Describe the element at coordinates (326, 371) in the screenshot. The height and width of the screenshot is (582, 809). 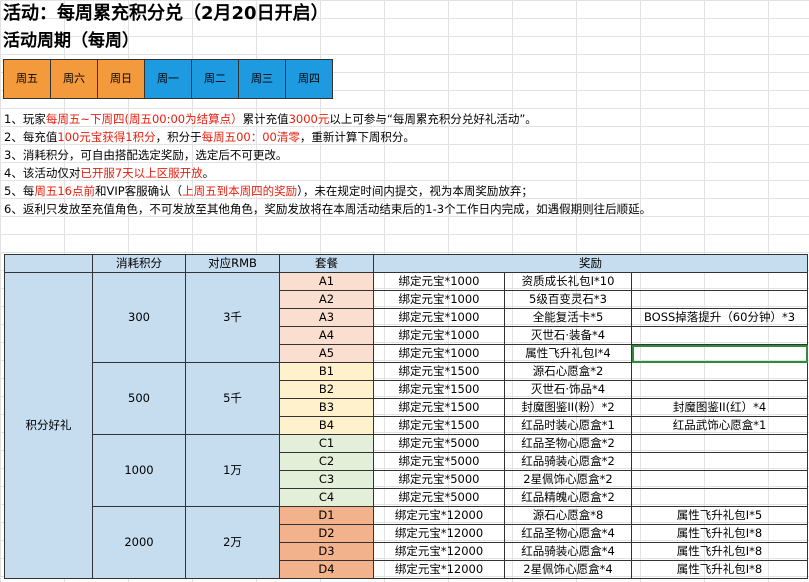
I see `package-cell: B1` at that location.